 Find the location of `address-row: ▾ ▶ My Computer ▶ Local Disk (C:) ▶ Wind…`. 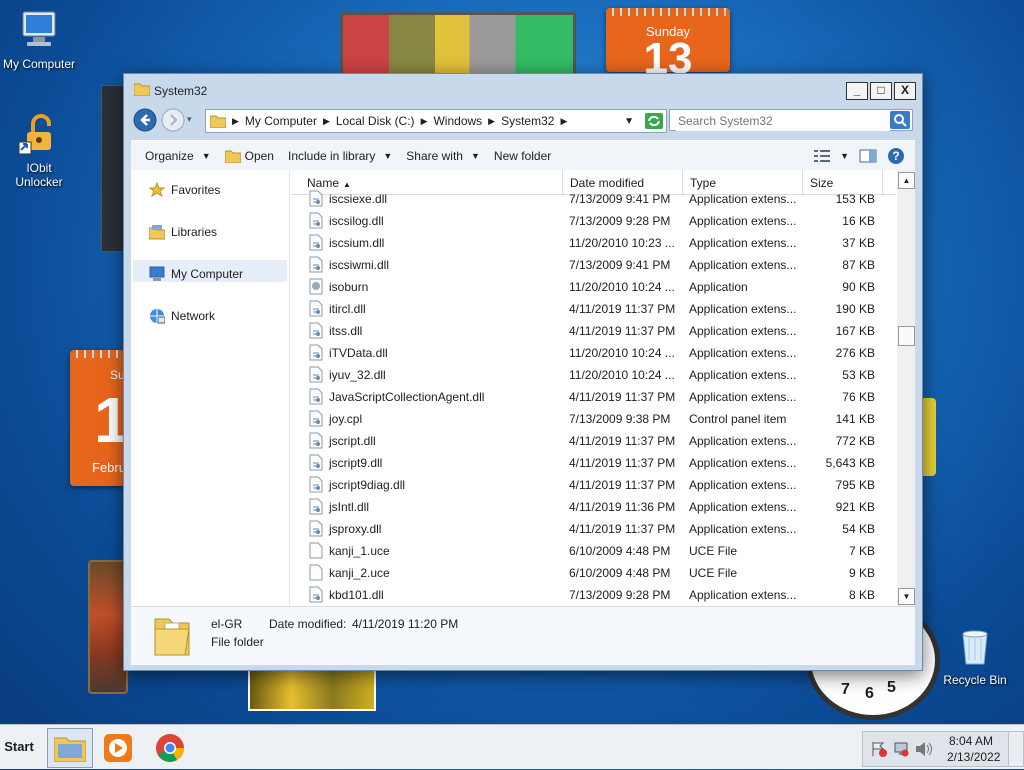

address-row: ▾ ▶ My Computer ▶ Local Disk (C:) ▶ Wind… is located at coordinates (523, 120).